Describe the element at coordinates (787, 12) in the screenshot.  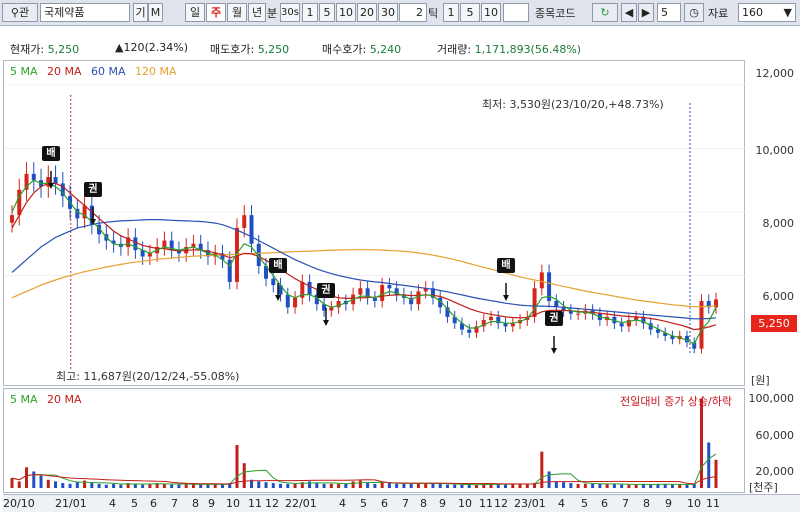
I see `chevron-down-icon: ▼` at that location.